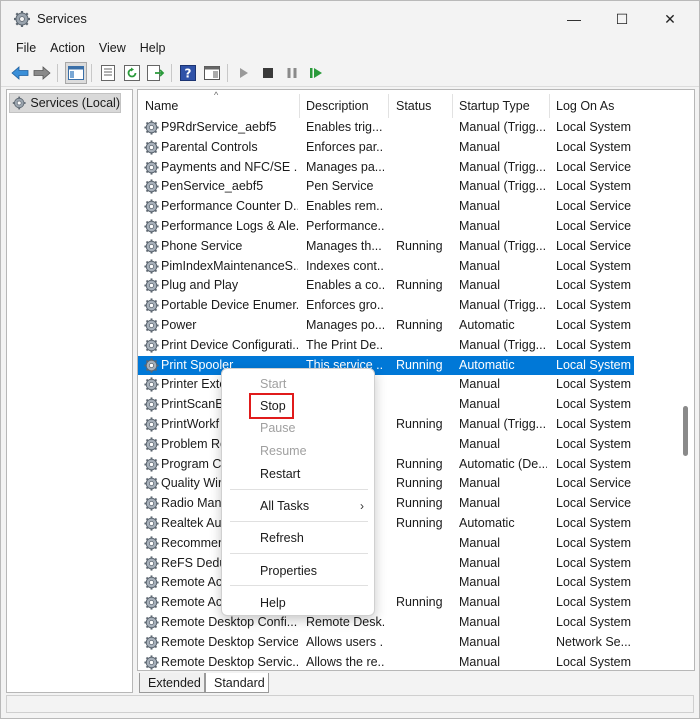 The width and height of the screenshot is (700, 719). What do you see at coordinates (500, 104) in the screenshot?
I see `column-header-startup-type: Startup Type` at bounding box center [500, 104].